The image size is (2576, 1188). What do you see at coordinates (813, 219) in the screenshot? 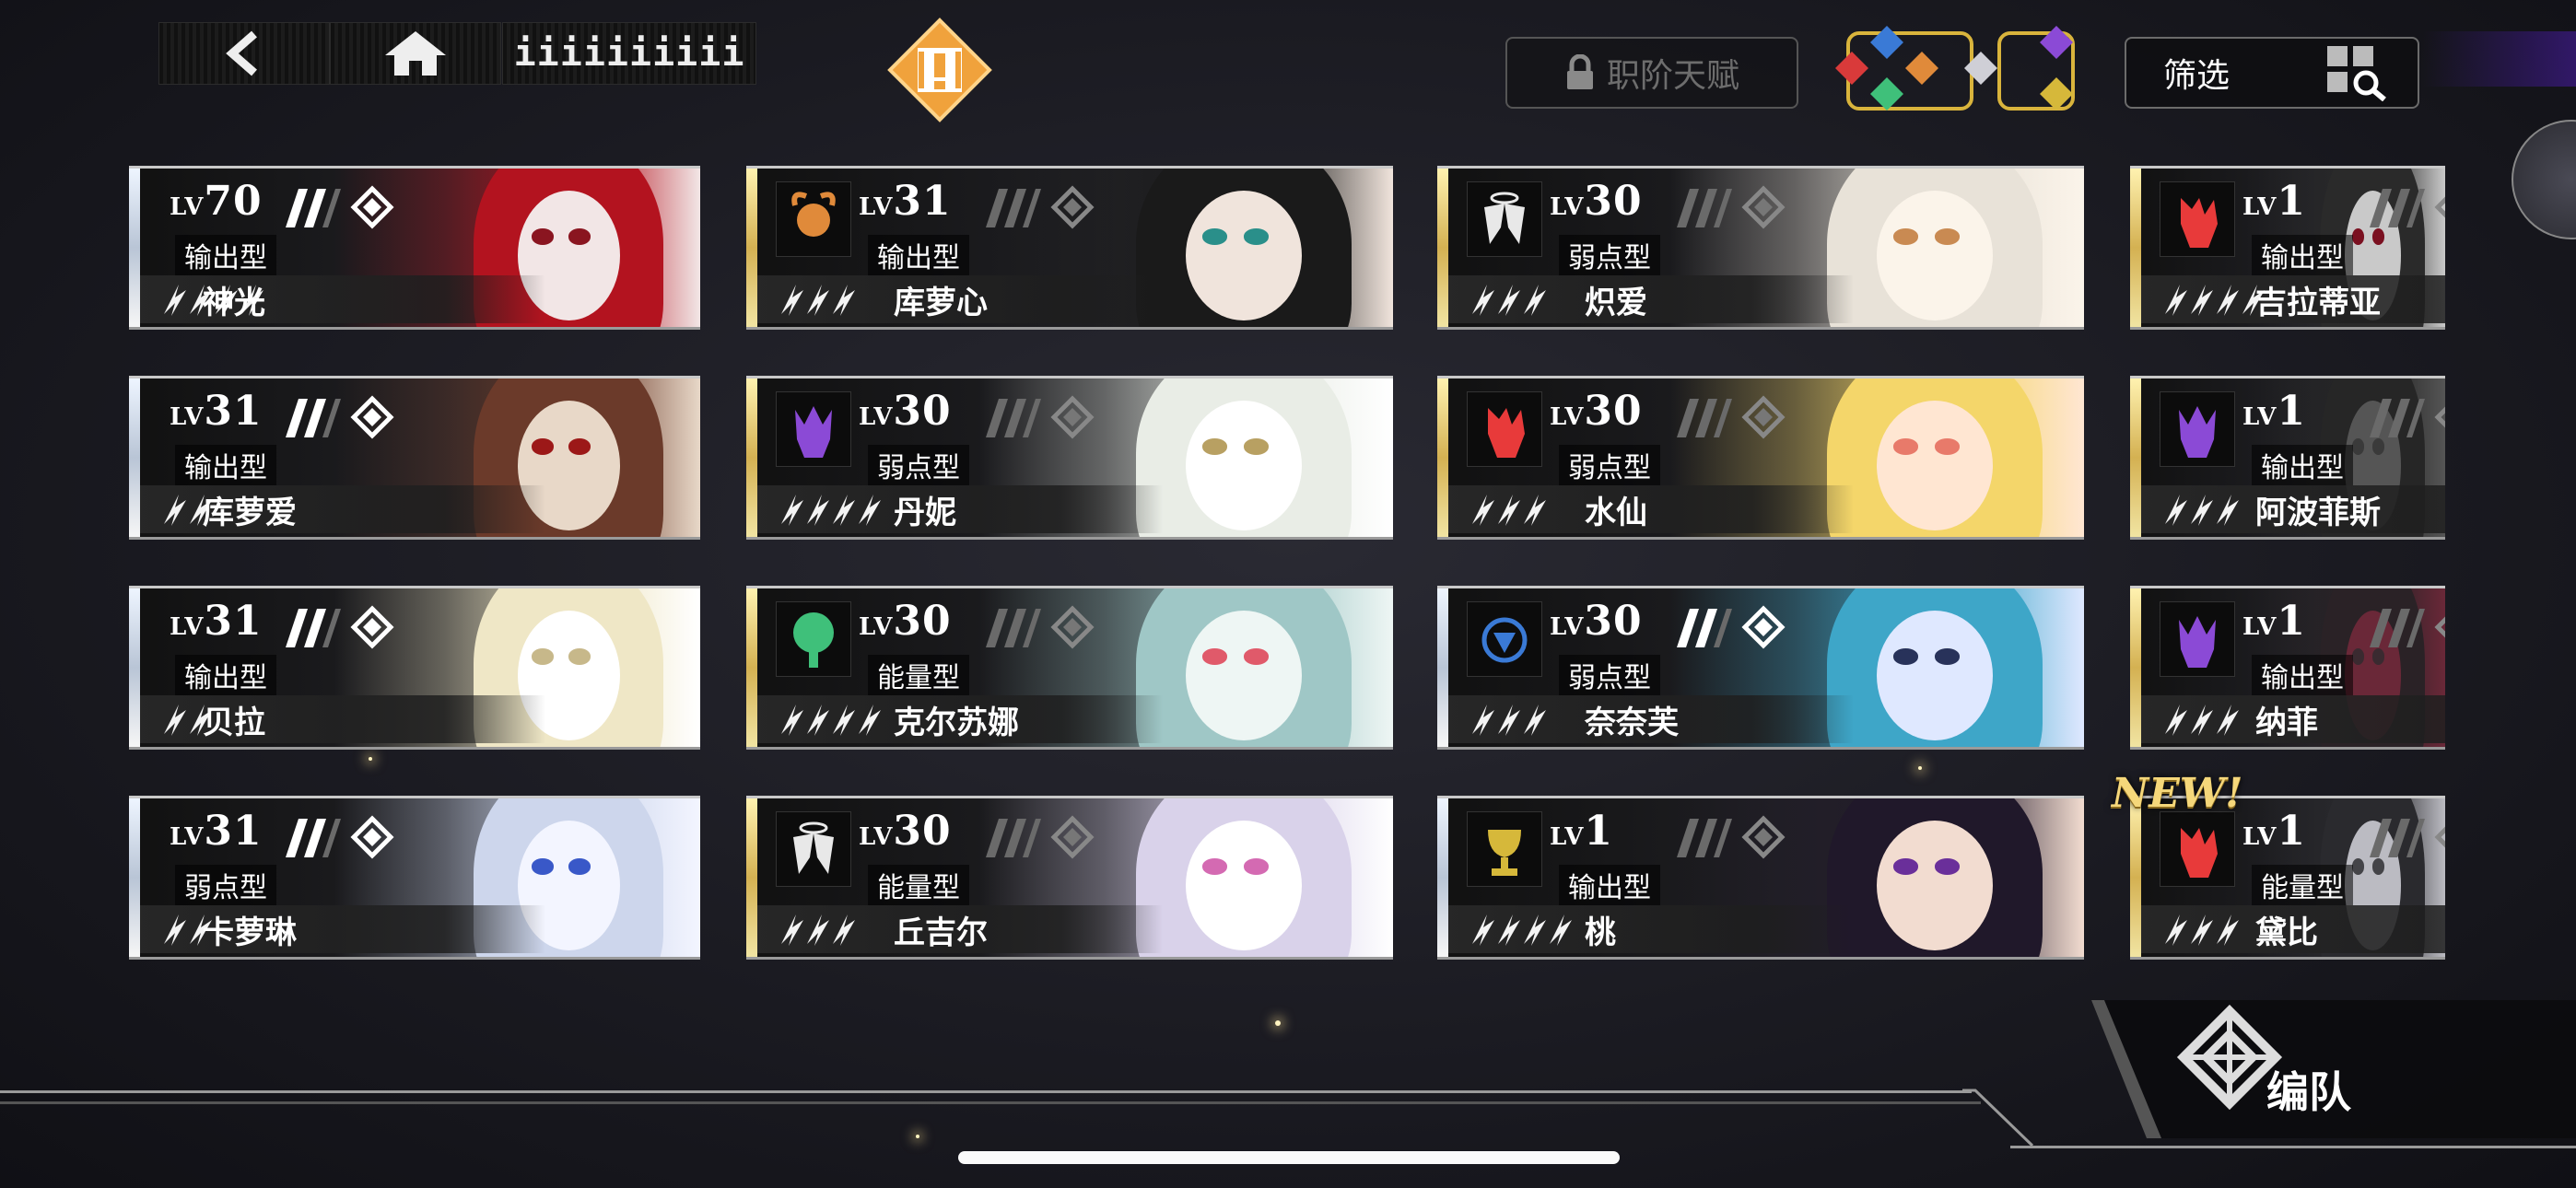
I see `ram-class-icon` at bounding box center [813, 219].